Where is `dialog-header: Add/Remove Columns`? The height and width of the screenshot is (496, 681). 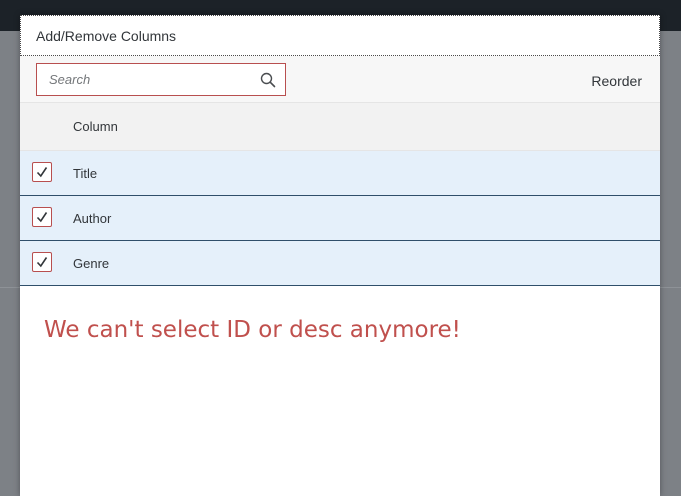 dialog-header: Add/Remove Columns is located at coordinates (340, 35).